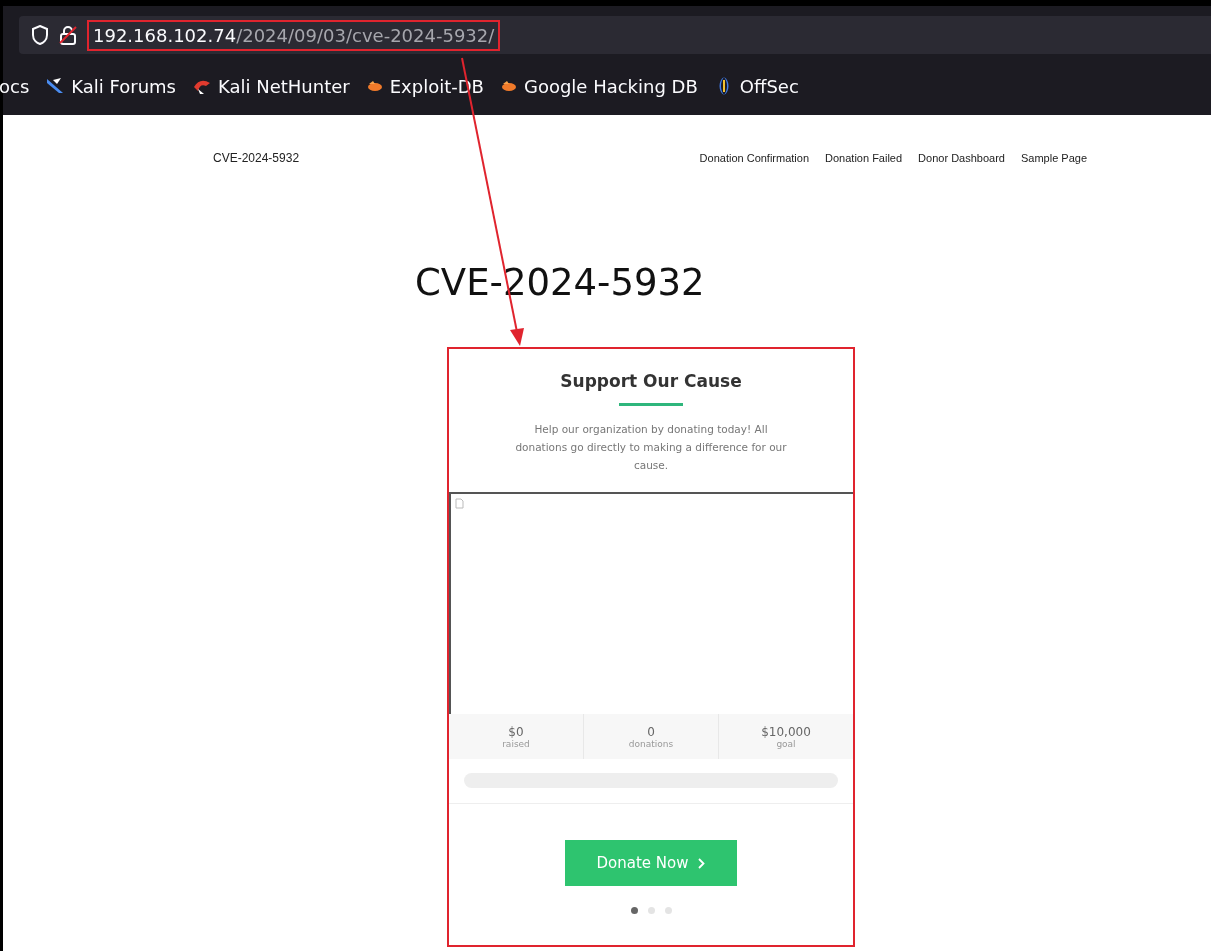 The height and width of the screenshot is (951, 1211). Describe the element at coordinates (651, 447) in the screenshot. I see `card-description: Help our organization by donating today! All donations go directly to making a difference for our cause.` at that location.